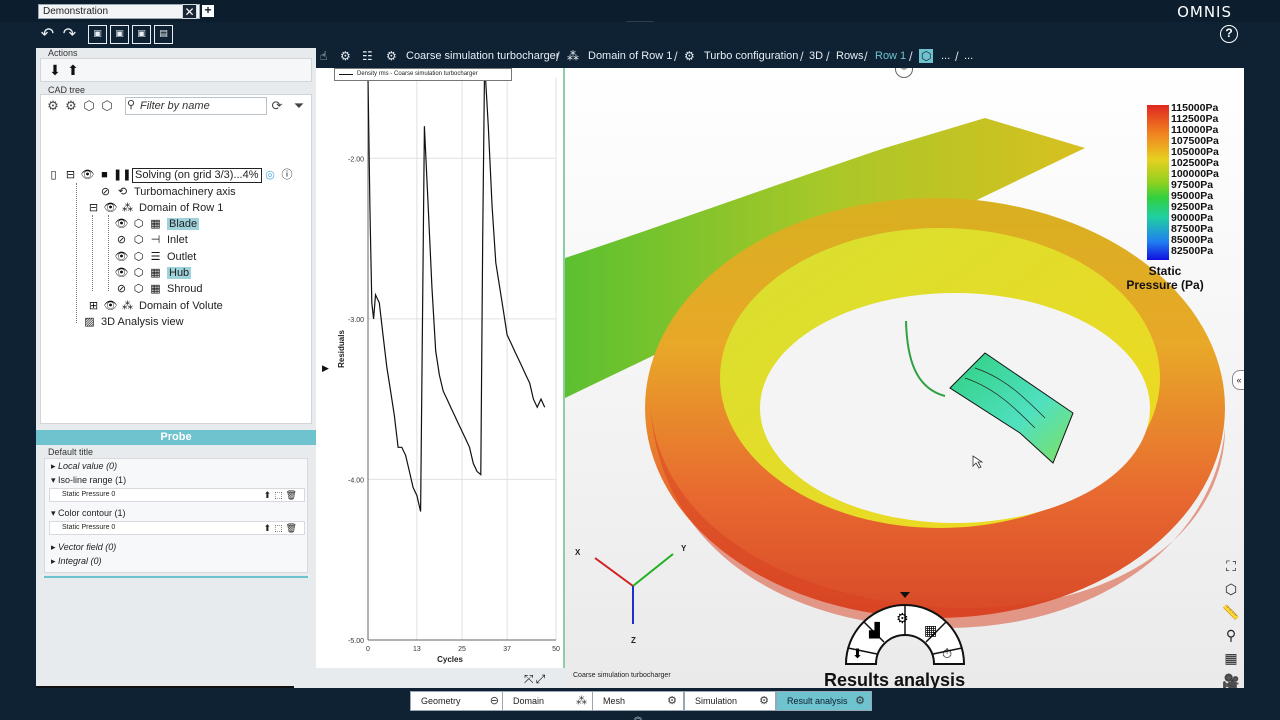 The height and width of the screenshot is (720, 1280). What do you see at coordinates (53, 175) in the screenshot?
I see `book-icon: ▯` at bounding box center [53, 175].